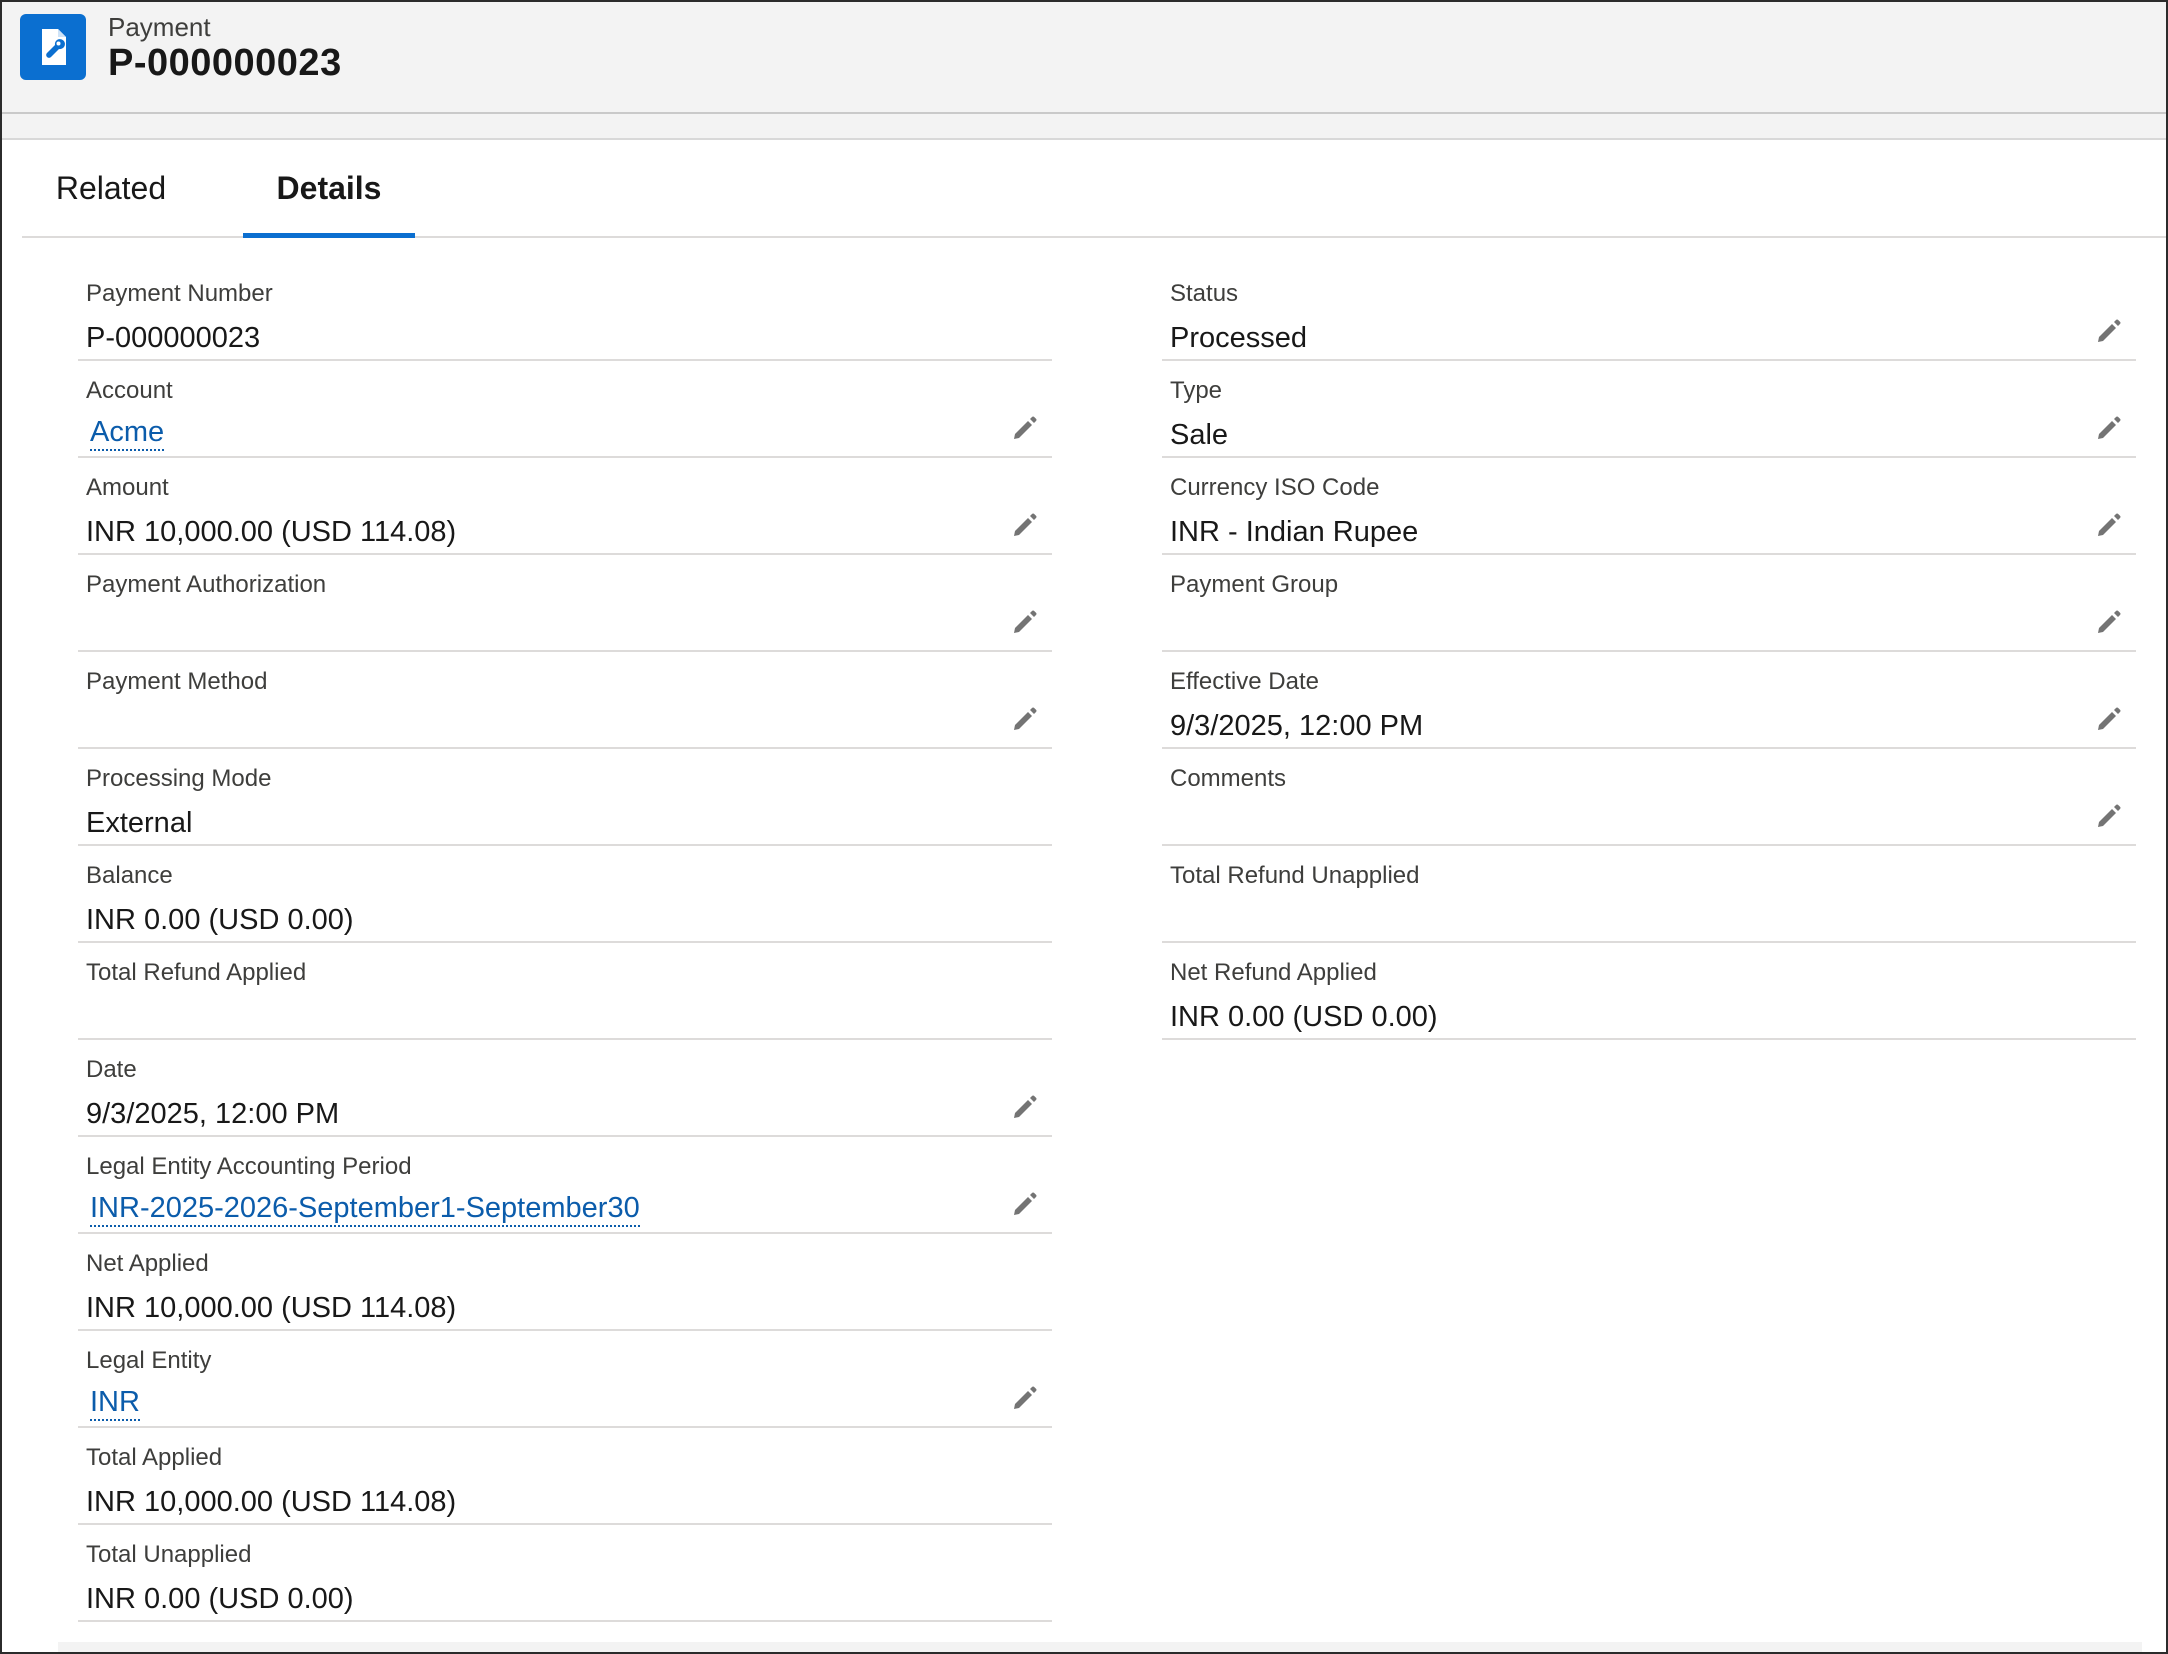 Image resolution: width=2168 pixels, height=1654 pixels. I want to click on field-account: Account Acme, so click(565, 409).